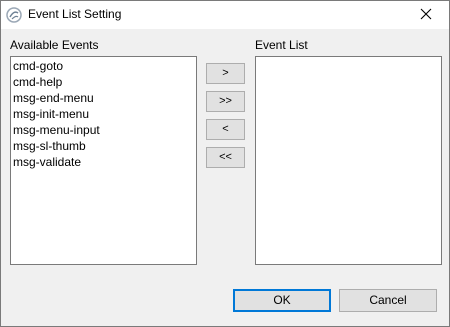 The width and height of the screenshot is (450, 327). I want to click on list-item: msg-menu-input, so click(104, 130).